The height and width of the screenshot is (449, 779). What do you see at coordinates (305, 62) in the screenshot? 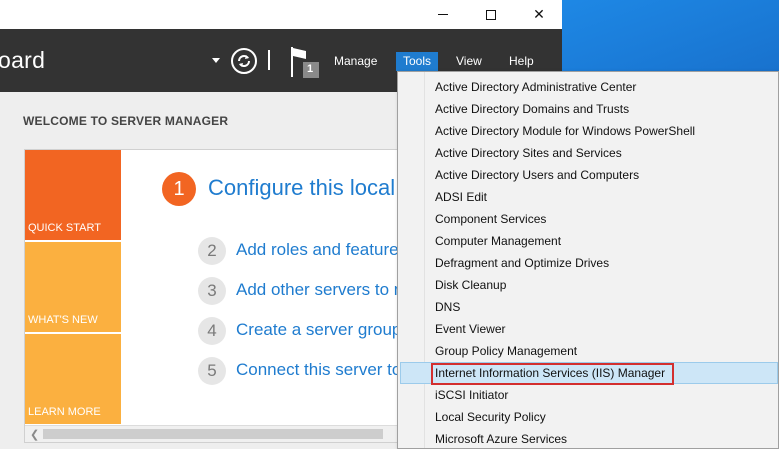
I see `notifications-flag-icon: 1` at bounding box center [305, 62].